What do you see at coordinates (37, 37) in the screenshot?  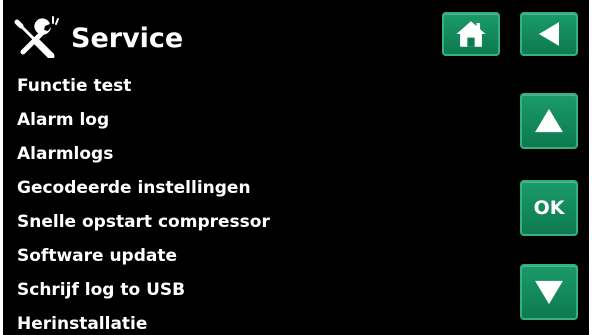 I see `wrench-screwdriver-icon` at bounding box center [37, 37].